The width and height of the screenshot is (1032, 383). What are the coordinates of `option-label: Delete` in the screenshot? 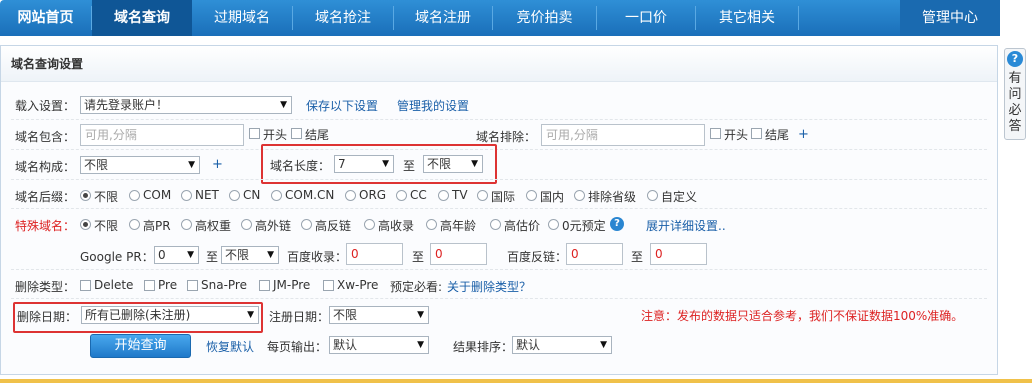 It's located at (114, 285).